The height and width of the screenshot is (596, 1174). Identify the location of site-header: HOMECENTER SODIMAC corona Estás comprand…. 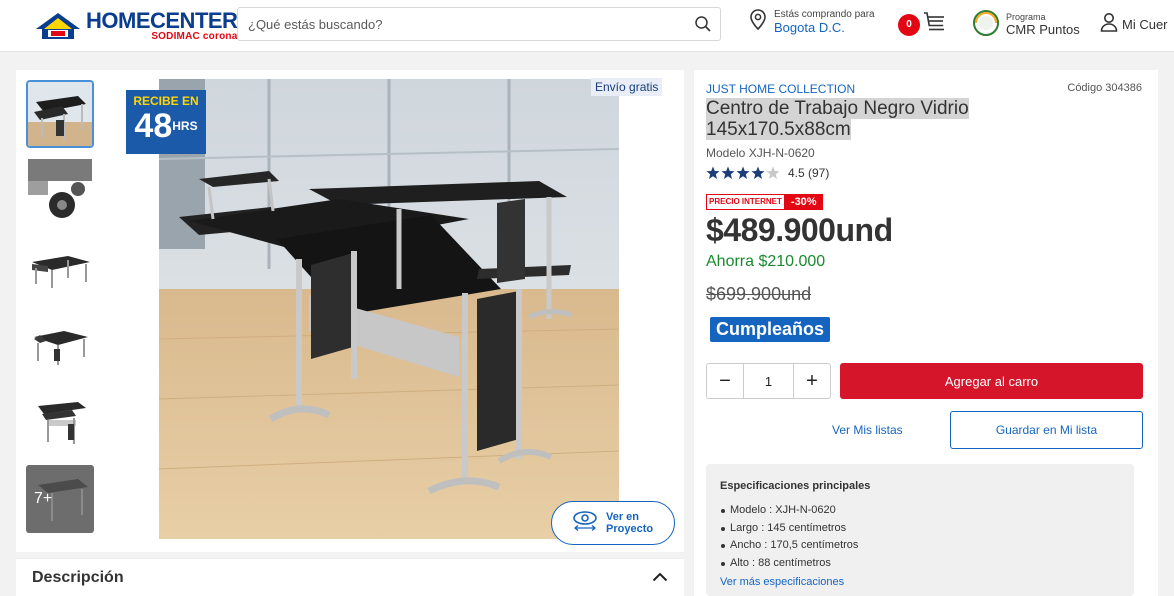
(587, 26).